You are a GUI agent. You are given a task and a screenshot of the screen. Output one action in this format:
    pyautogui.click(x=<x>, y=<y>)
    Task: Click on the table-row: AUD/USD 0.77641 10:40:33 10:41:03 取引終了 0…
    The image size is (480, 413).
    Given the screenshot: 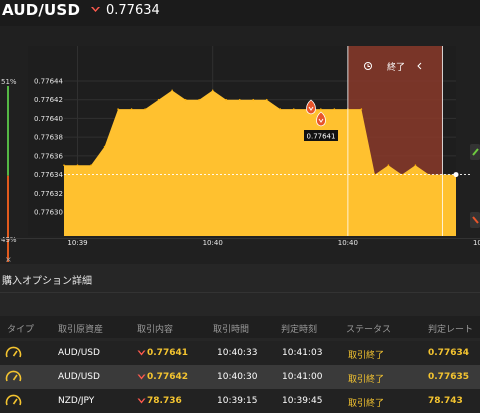 What is the action you would take?
    pyautogui.click(x=240, y=353)
    